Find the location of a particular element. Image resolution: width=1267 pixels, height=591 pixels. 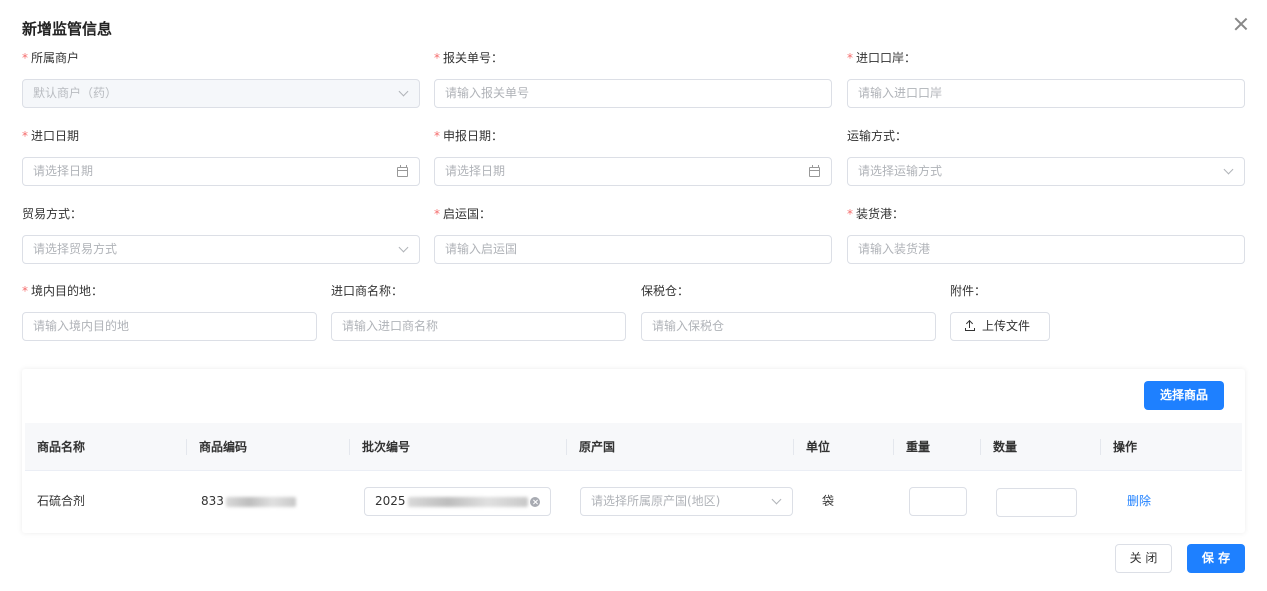

select-goods-button: 选择商品 is located at coordinates (1184, 395).